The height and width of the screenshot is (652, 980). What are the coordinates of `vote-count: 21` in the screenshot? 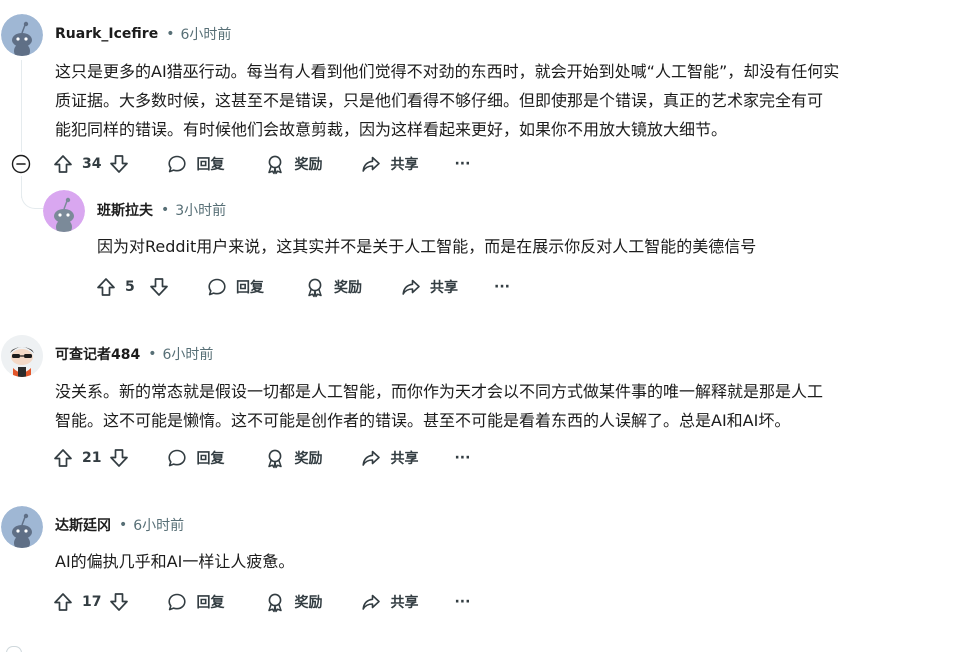 It's located at (92, 458).